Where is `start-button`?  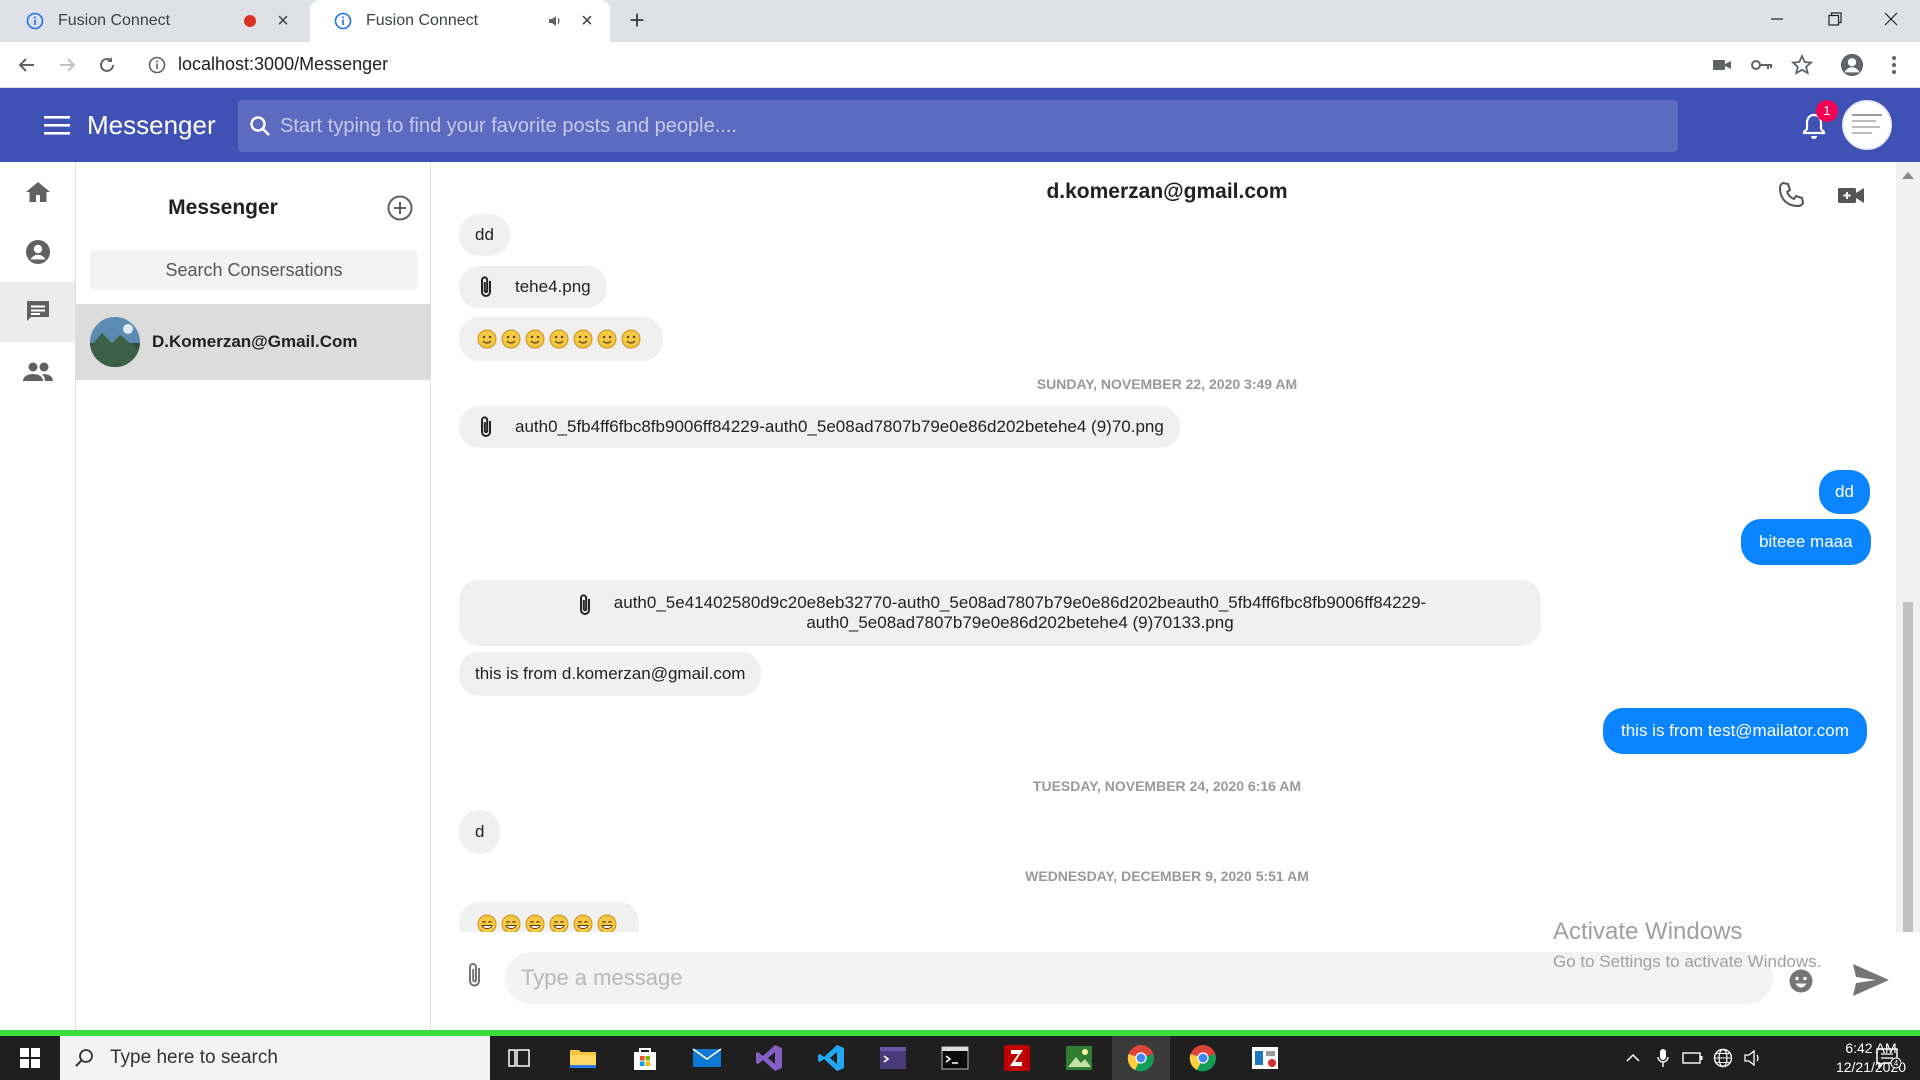 start-button is located at coordinates (30, 1058).